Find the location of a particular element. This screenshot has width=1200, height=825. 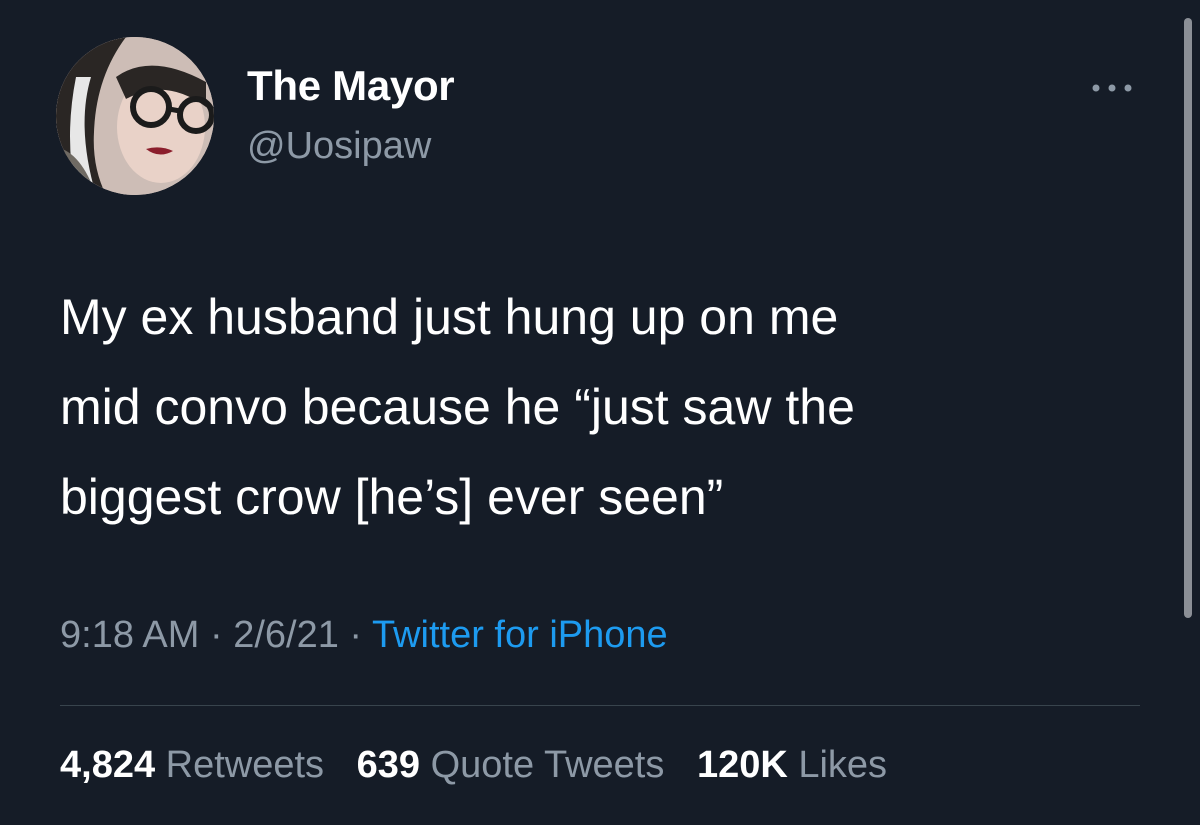

tweet-meta: 9:18 AM · 2/6/21 · Twitter for iPhone is located at coordinates (364, 635).